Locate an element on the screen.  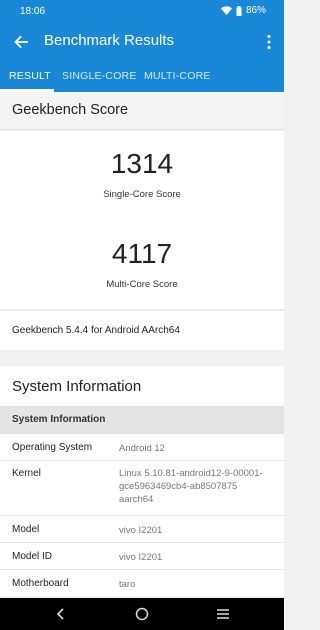
row-value: Android 12 is located at coordinates (142, 448).